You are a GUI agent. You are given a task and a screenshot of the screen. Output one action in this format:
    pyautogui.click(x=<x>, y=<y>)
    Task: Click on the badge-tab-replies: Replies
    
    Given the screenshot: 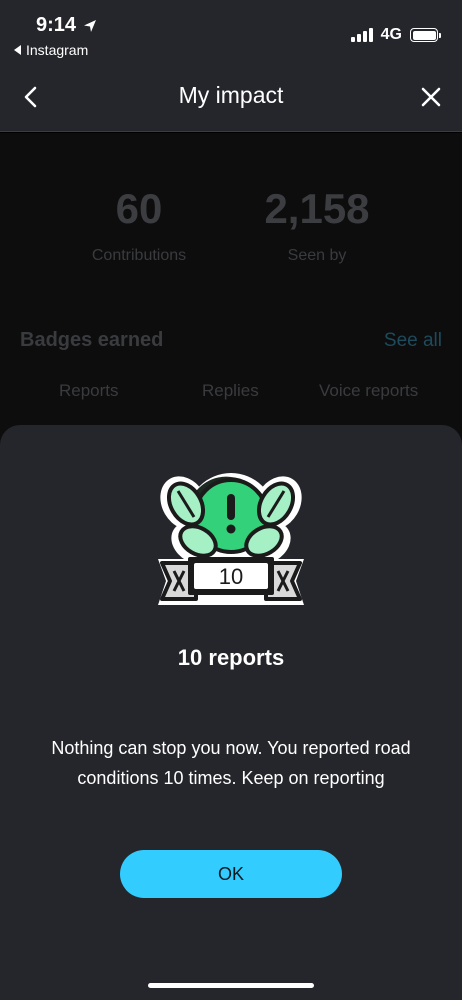 What is the action you would take?
    pyautogui.click(x=230, y=391)
    